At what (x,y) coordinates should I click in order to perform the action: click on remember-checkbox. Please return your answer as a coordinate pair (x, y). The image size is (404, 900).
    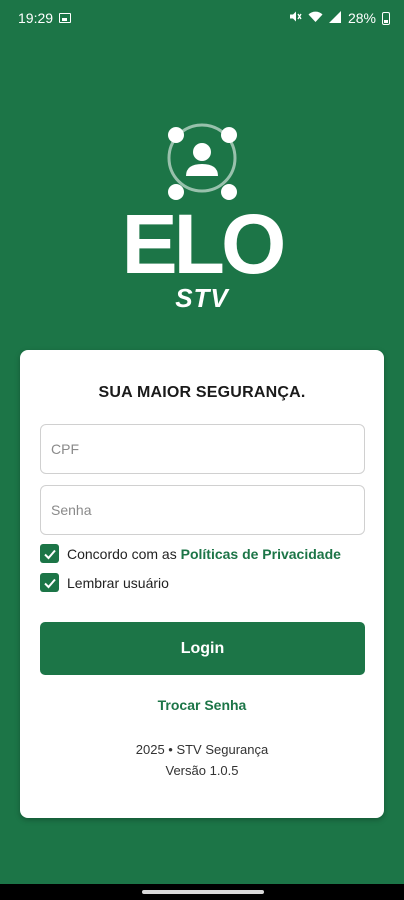
    Looking at the image, I should click on (49, 582).